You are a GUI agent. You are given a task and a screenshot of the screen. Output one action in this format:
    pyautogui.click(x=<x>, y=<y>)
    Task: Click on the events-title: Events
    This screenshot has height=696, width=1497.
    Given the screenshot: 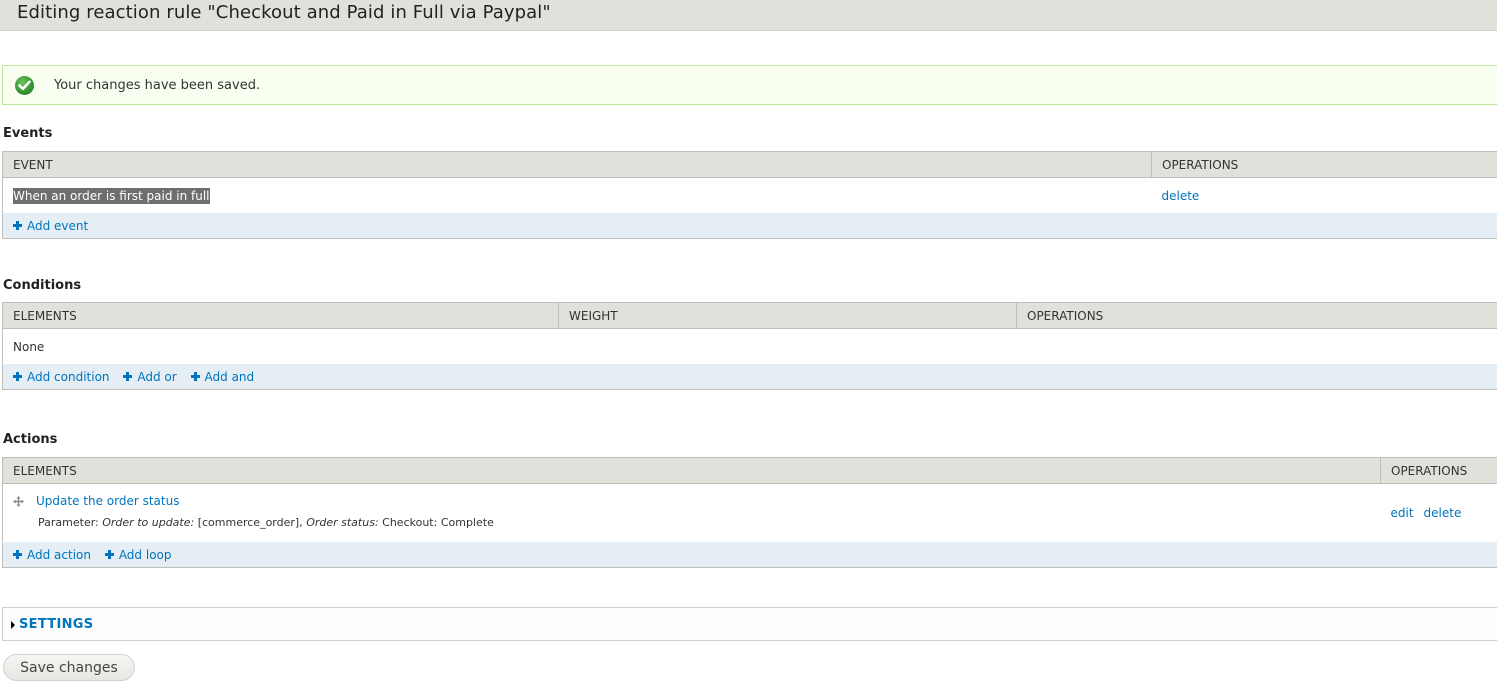 What is the action you would take?
    pyautogui.click(x=28, y=133)
    